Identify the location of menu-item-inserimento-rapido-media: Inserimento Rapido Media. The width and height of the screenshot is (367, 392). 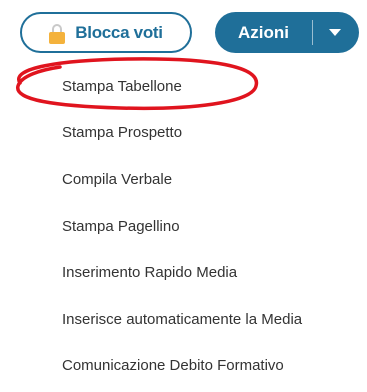
(149, 273).